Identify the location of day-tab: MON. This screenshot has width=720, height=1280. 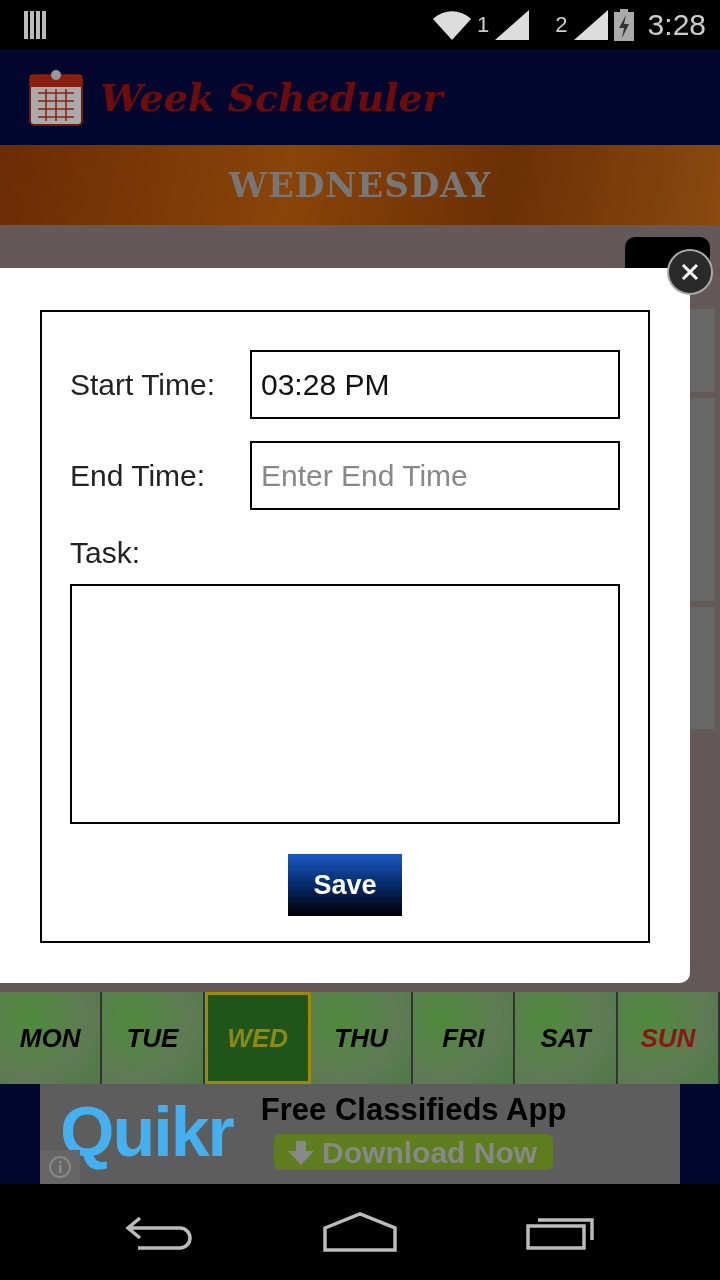
(51, 1038).